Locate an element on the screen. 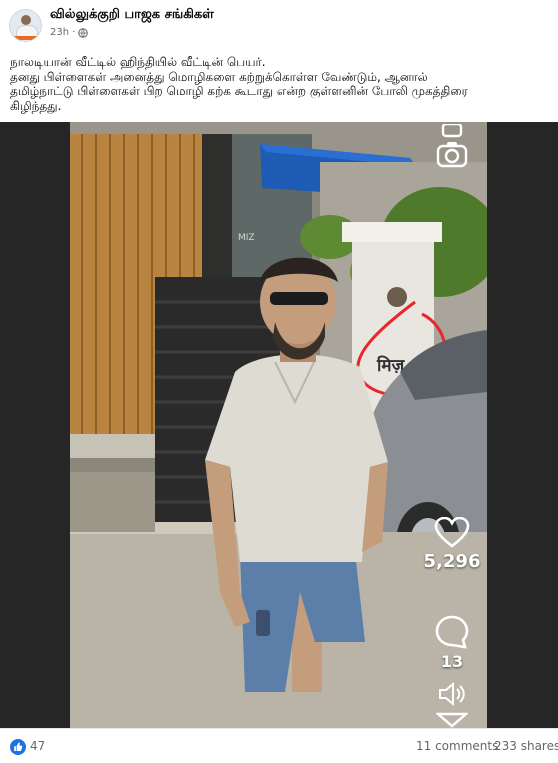 This screenshot has height=763, width=558. like-count: 5,296 is located at coordinates (452, 561).